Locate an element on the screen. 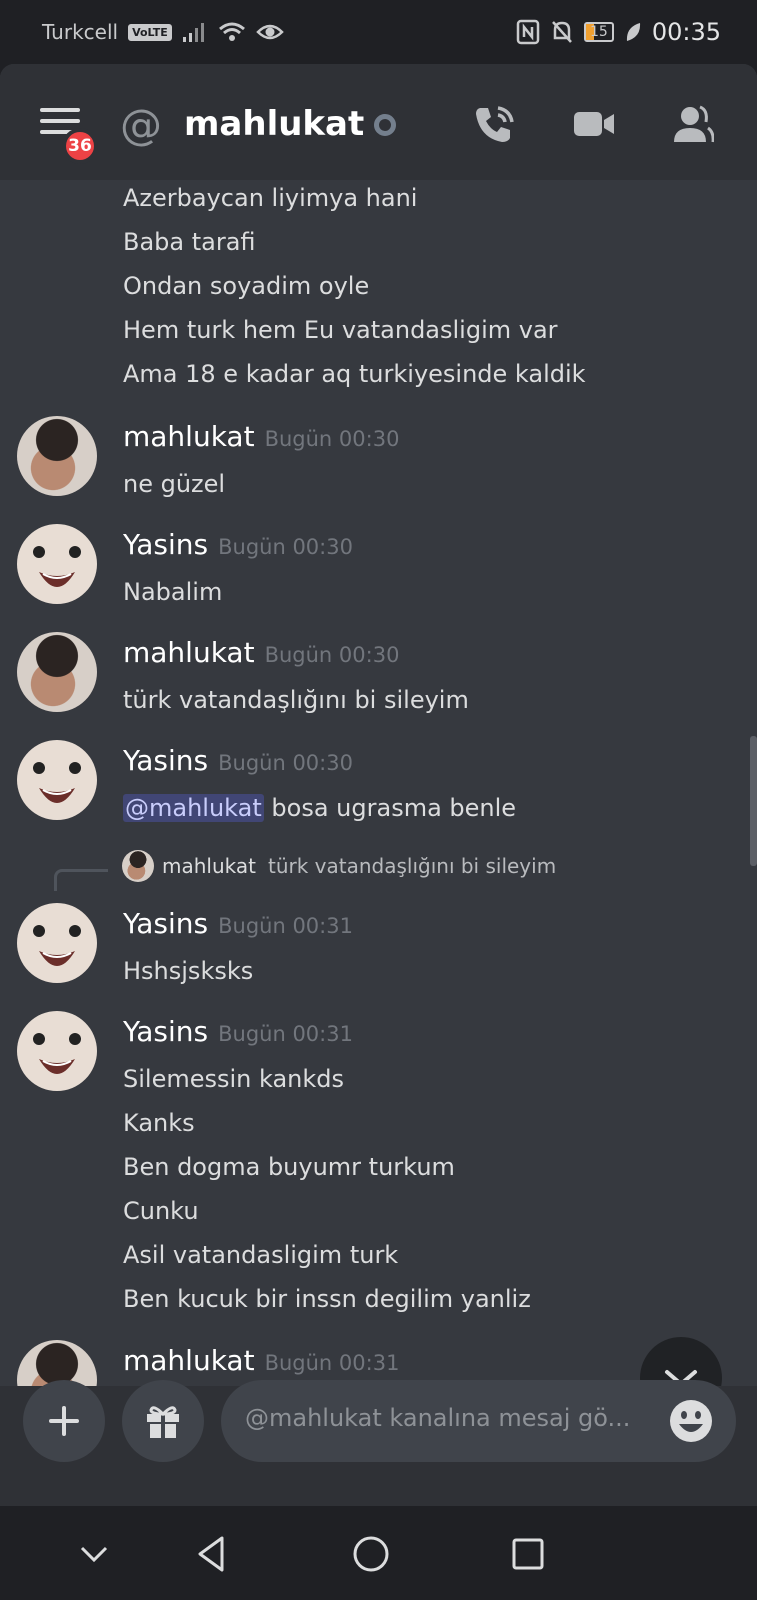 This screenshot has width=757, height=1600. message-line: Ben kucuk bir inssn degilim yanliz is located at coordinates (327, 1299).